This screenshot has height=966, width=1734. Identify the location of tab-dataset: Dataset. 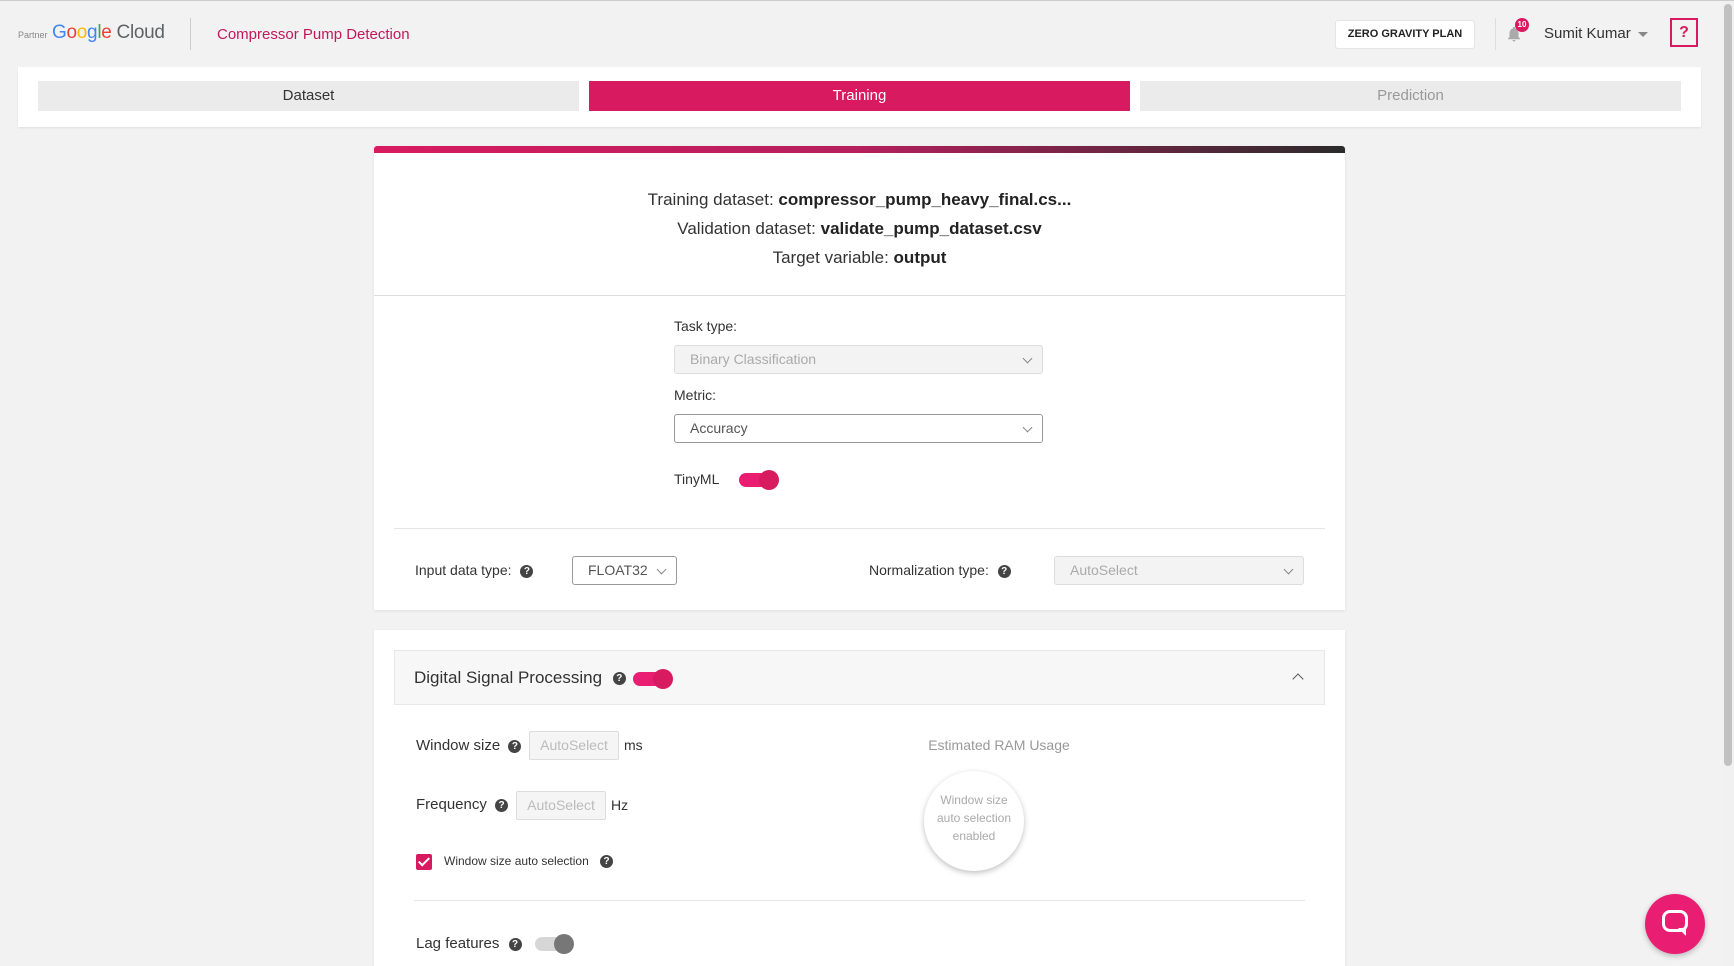
(308, 96).